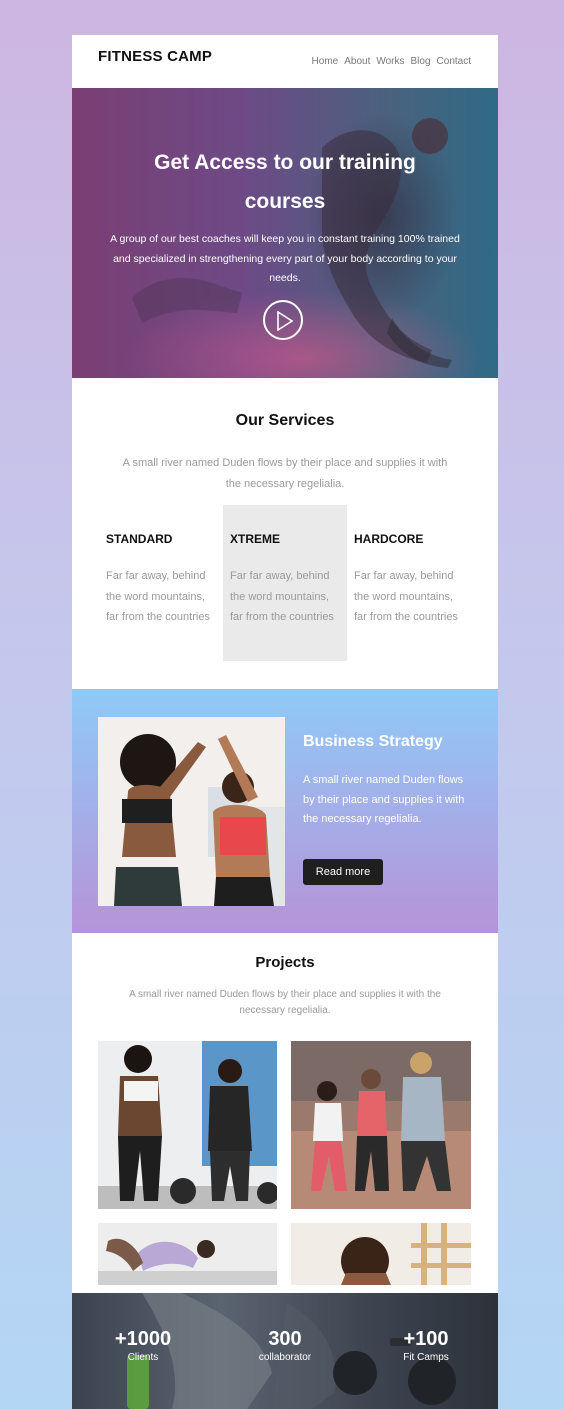 The height and width of the screenshot is (1409, 564). What do you see at coordinates (191, 811) in the screenshot?
I see `high-five-image` at bounding box center [191, 811].